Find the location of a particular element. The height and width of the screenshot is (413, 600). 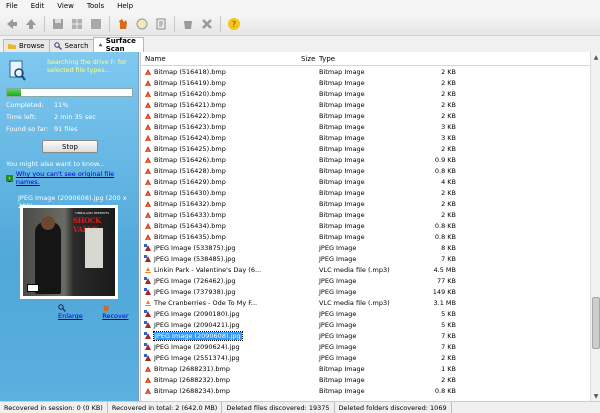

menu-tools: Tools is located at coordinates (95, 6).